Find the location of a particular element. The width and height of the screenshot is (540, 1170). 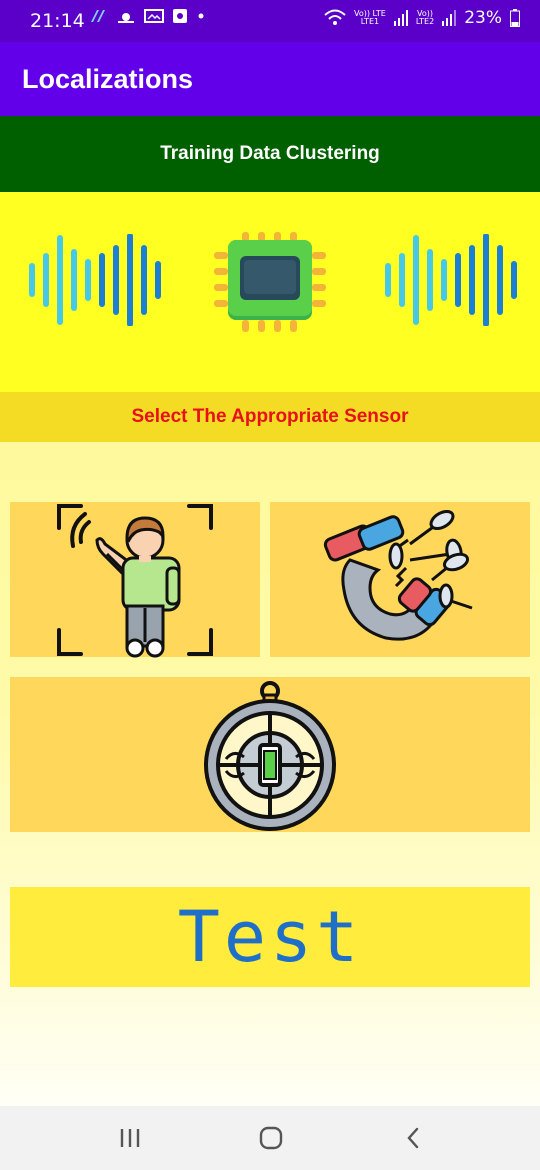

home-button is located at coordinates (271, 1138).